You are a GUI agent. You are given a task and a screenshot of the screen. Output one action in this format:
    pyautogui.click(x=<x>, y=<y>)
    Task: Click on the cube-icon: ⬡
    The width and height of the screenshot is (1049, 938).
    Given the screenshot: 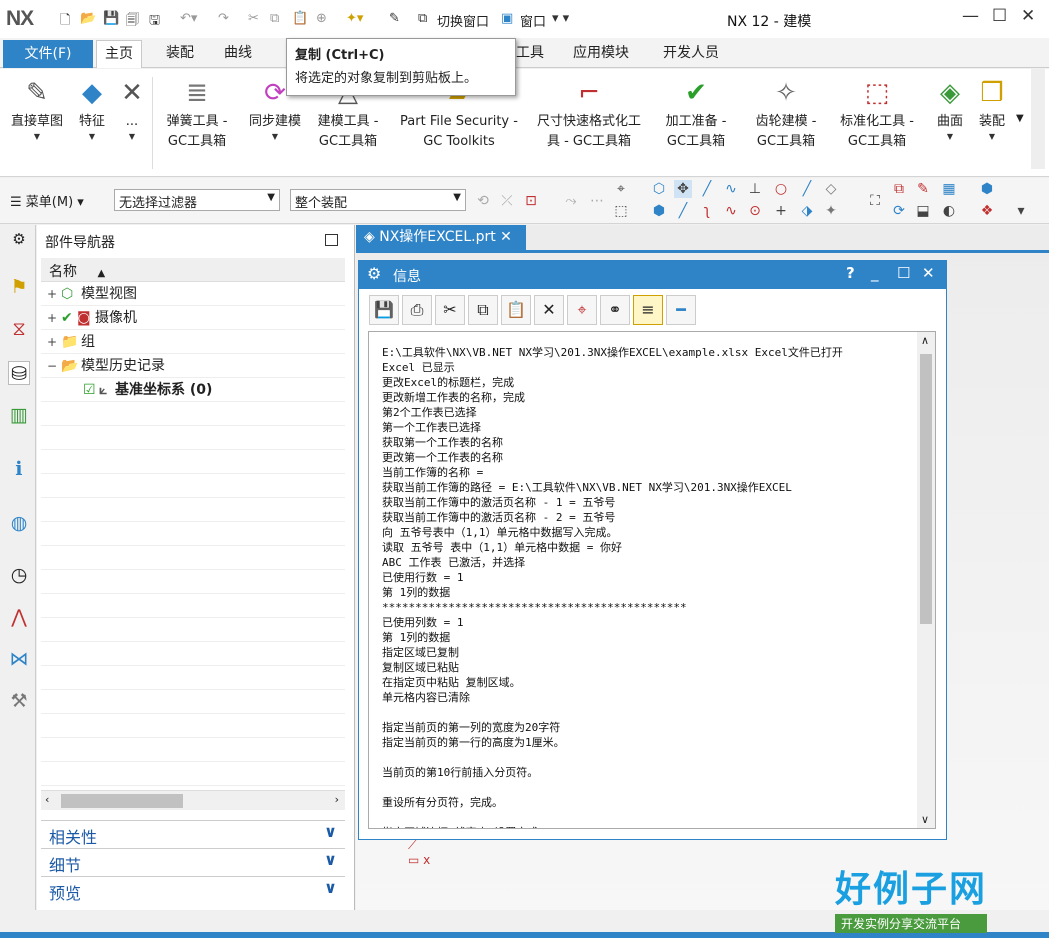 What is the action you would take?
    pyautogui.click(x=659, y=189)
    